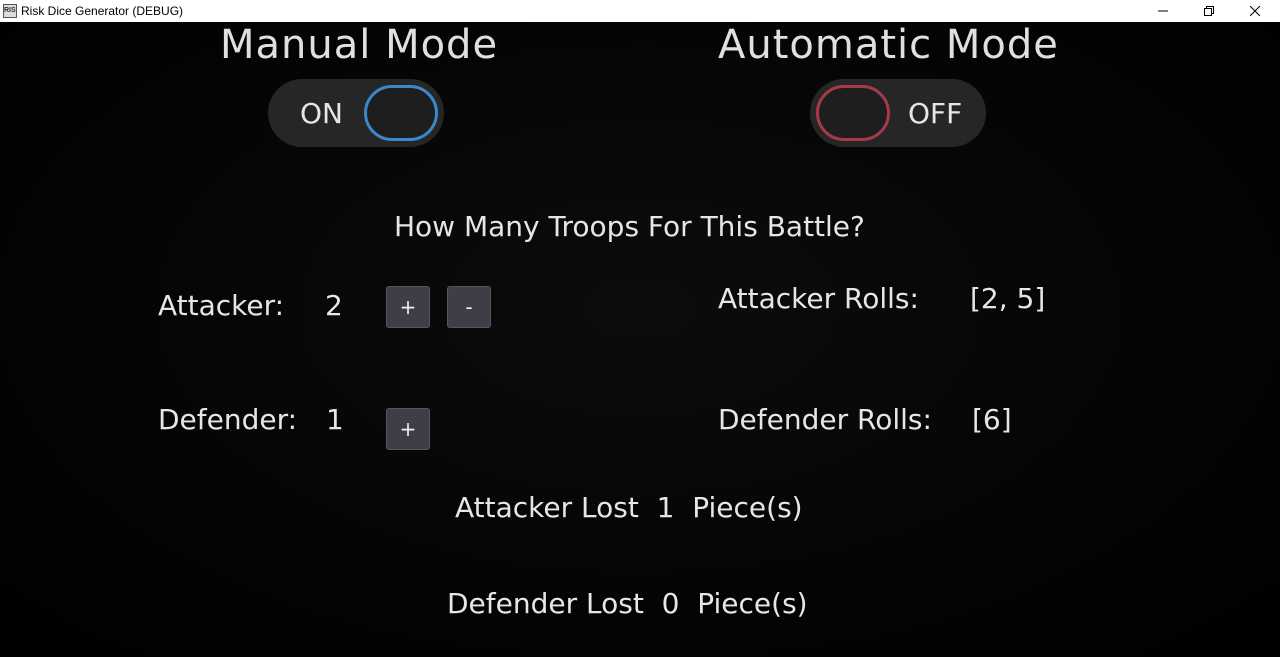 The width and height of the screenshot is (1280, 657). Describe the element at coordinates (356, 113) in the screenshot. I see `manual-mode-toggle: ON` at that location.